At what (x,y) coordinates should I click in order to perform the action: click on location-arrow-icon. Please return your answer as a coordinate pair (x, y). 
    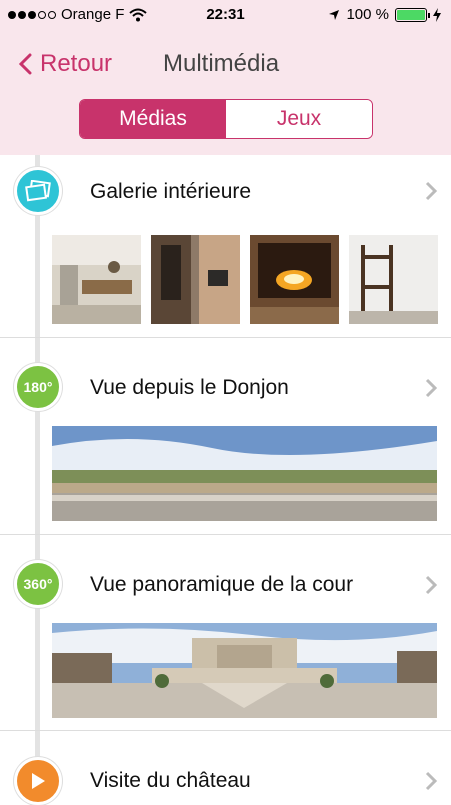
    Looking at the image, I should click on (334, 14).